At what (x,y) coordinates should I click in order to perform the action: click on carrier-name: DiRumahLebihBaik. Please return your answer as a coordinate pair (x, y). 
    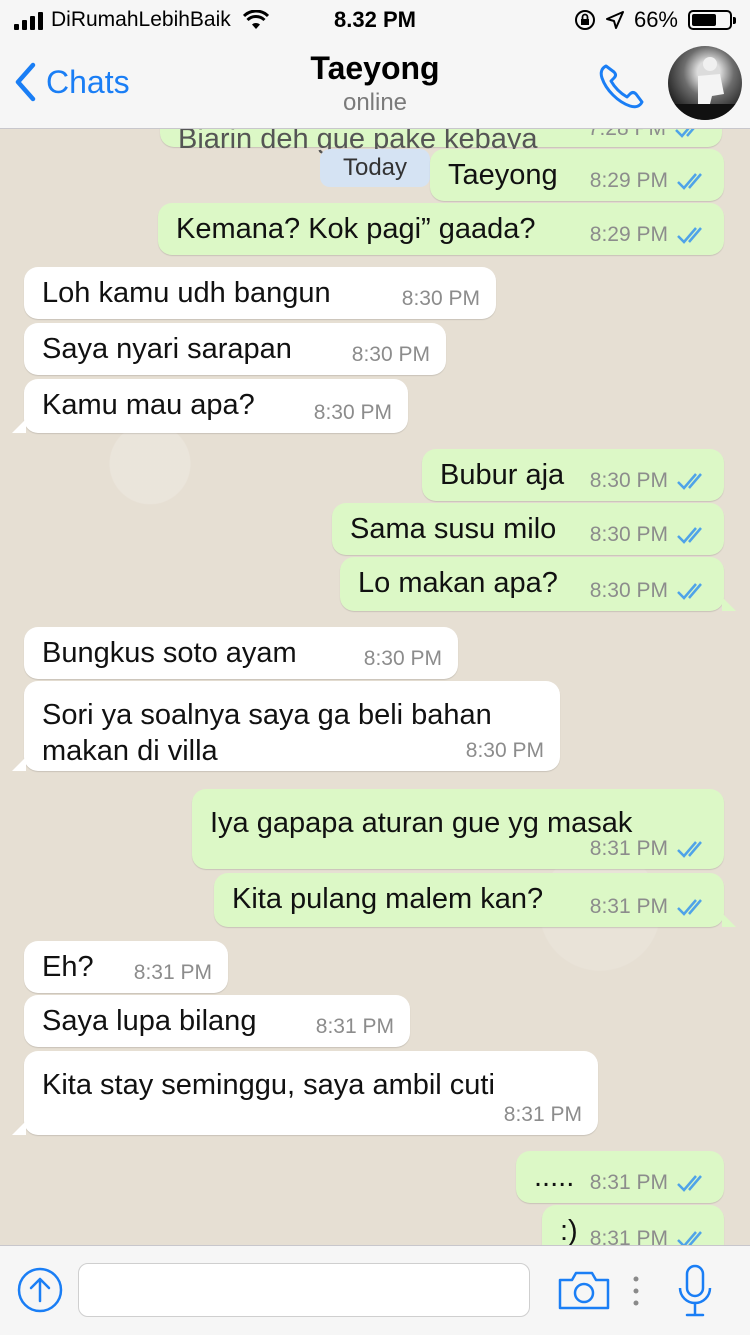
    Looking at the image, I should click on (141, 19).